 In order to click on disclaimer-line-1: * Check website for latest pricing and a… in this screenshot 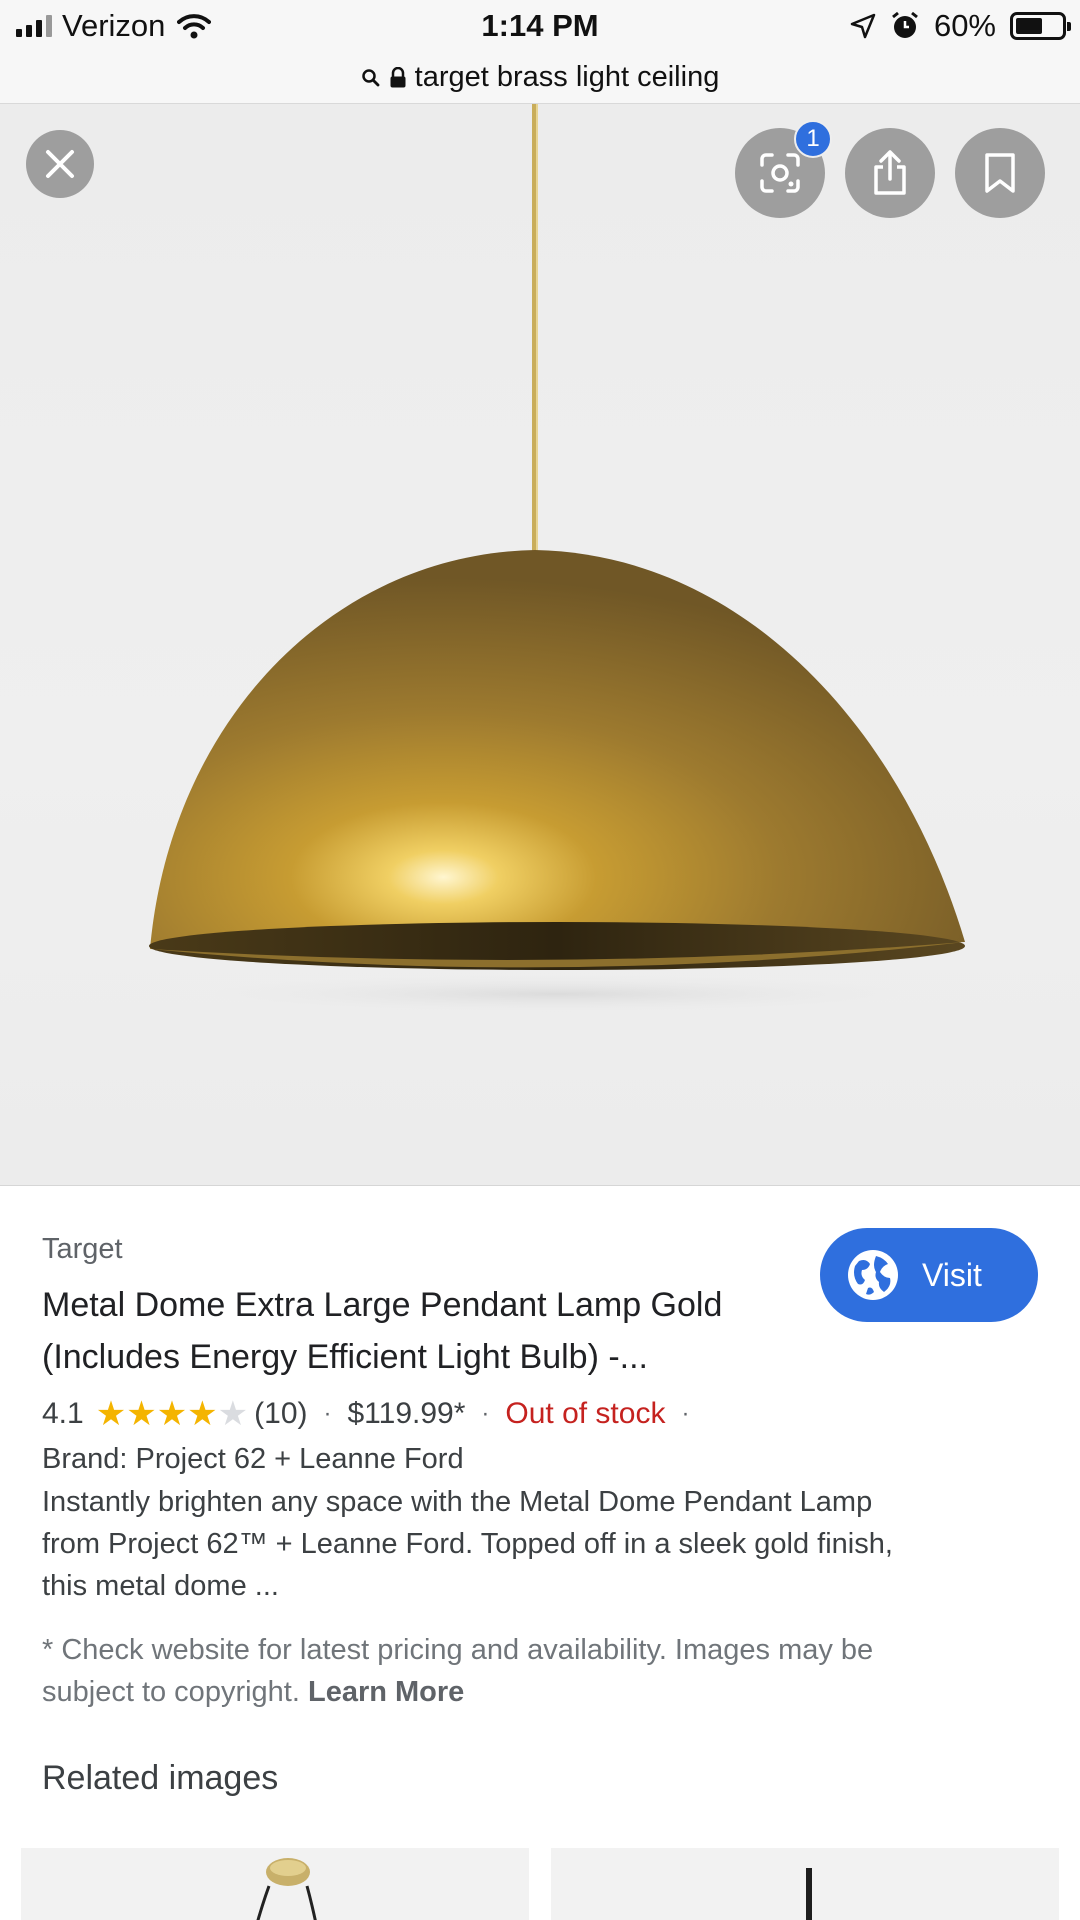, I will do `click(458, 1650)`.